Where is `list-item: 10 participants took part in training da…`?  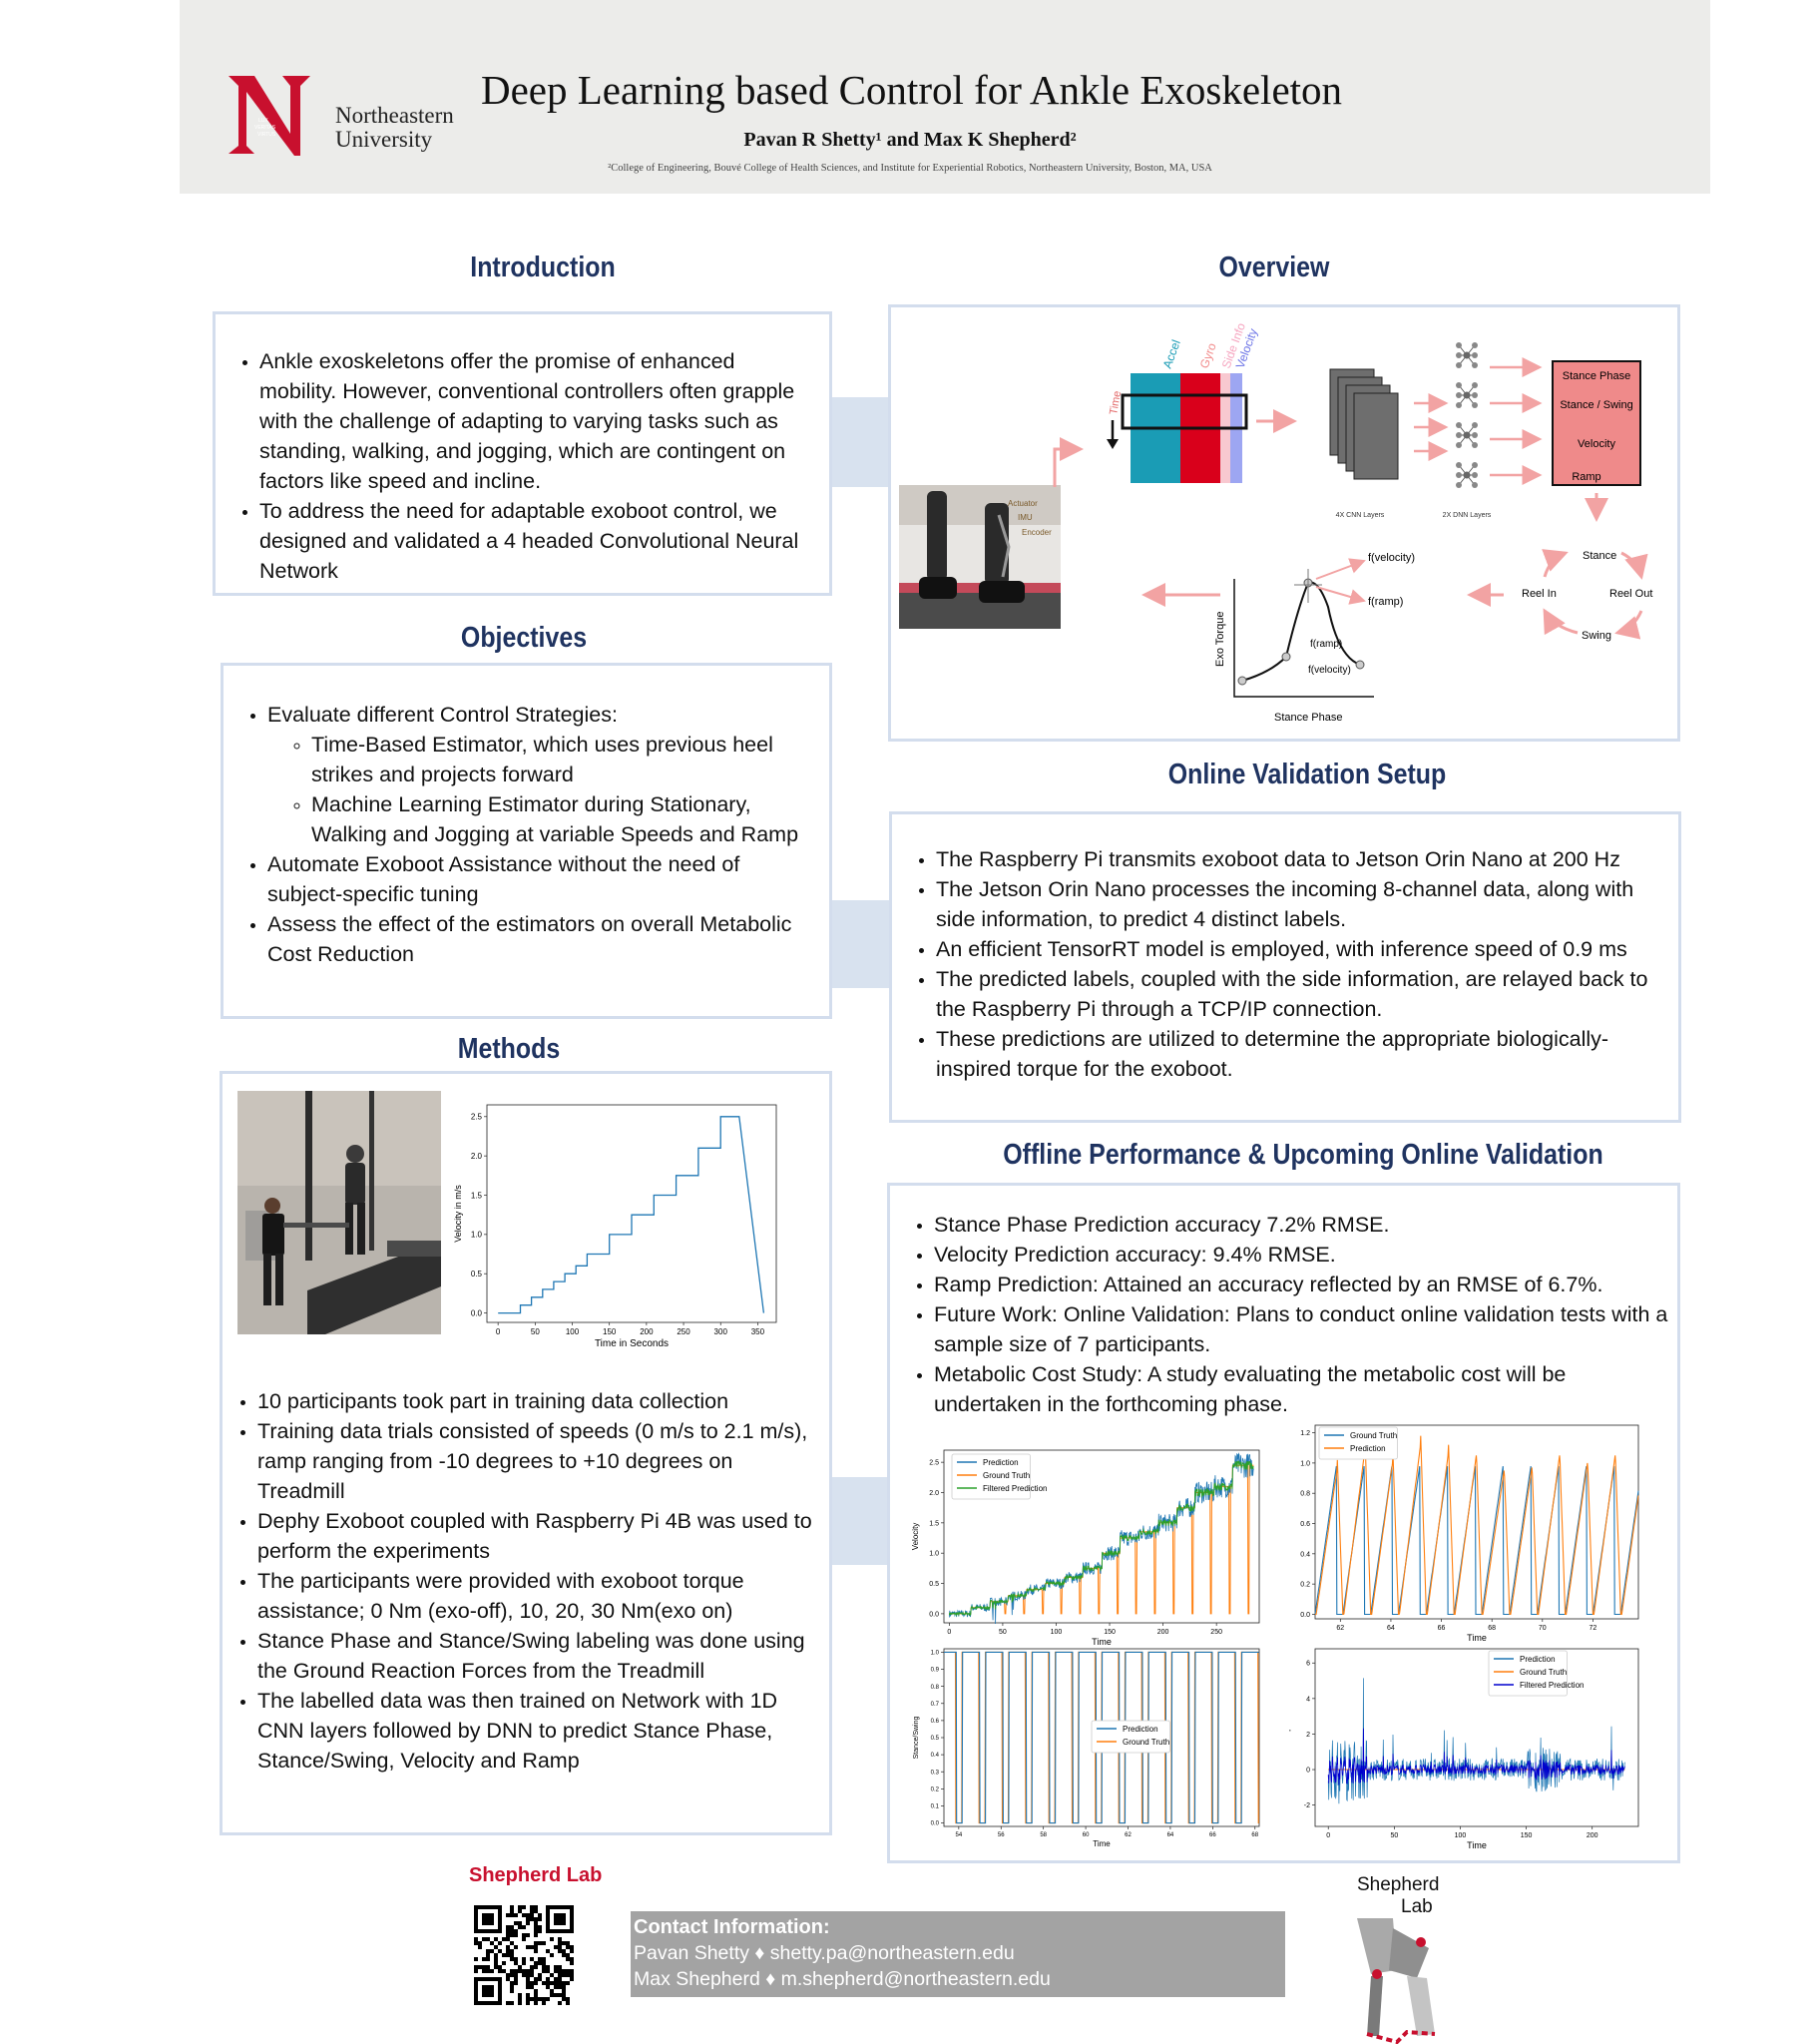 list-item: 10 participants took part in training da… is located at coordinates (538, 1401).